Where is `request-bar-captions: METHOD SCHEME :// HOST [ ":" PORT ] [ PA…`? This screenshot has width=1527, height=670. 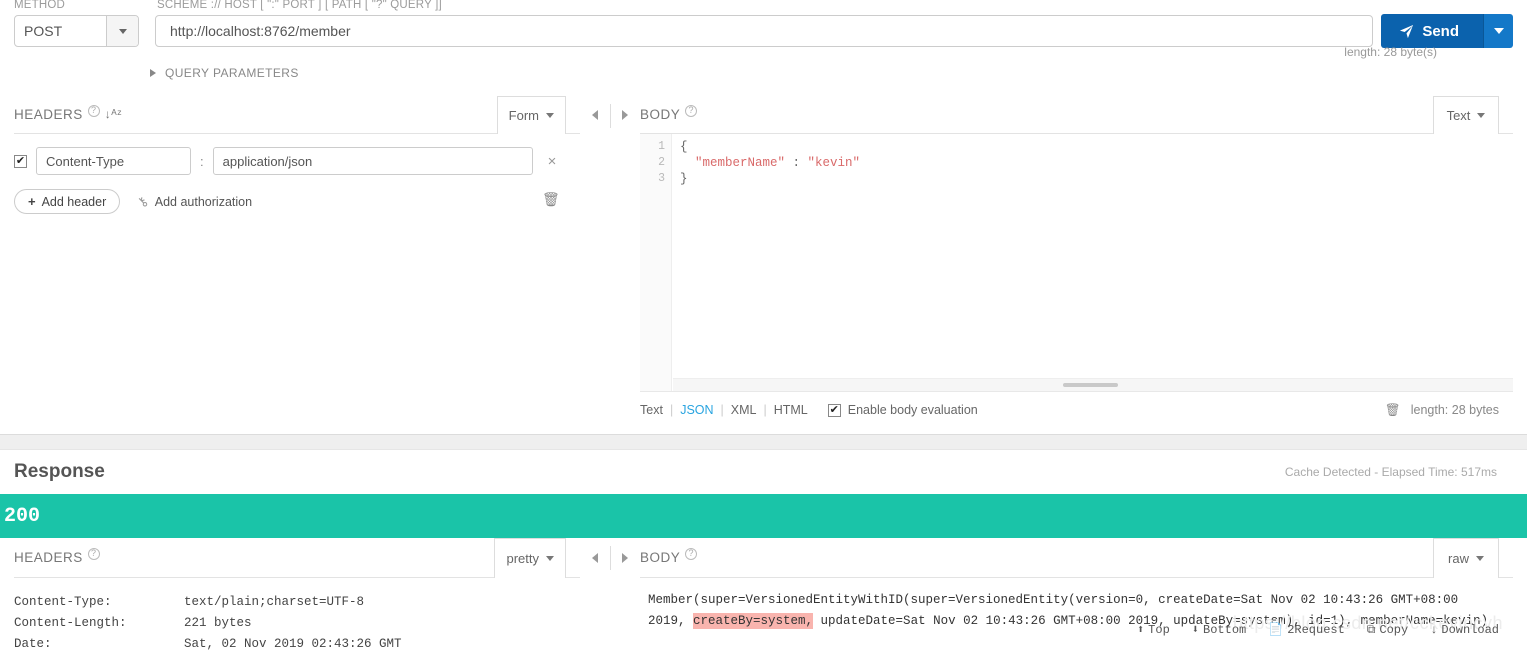
request-bar-captions: METHOD SCHEME :// HOST [ ":" PORT ] [ PA… is located at coordinates (763, 5).